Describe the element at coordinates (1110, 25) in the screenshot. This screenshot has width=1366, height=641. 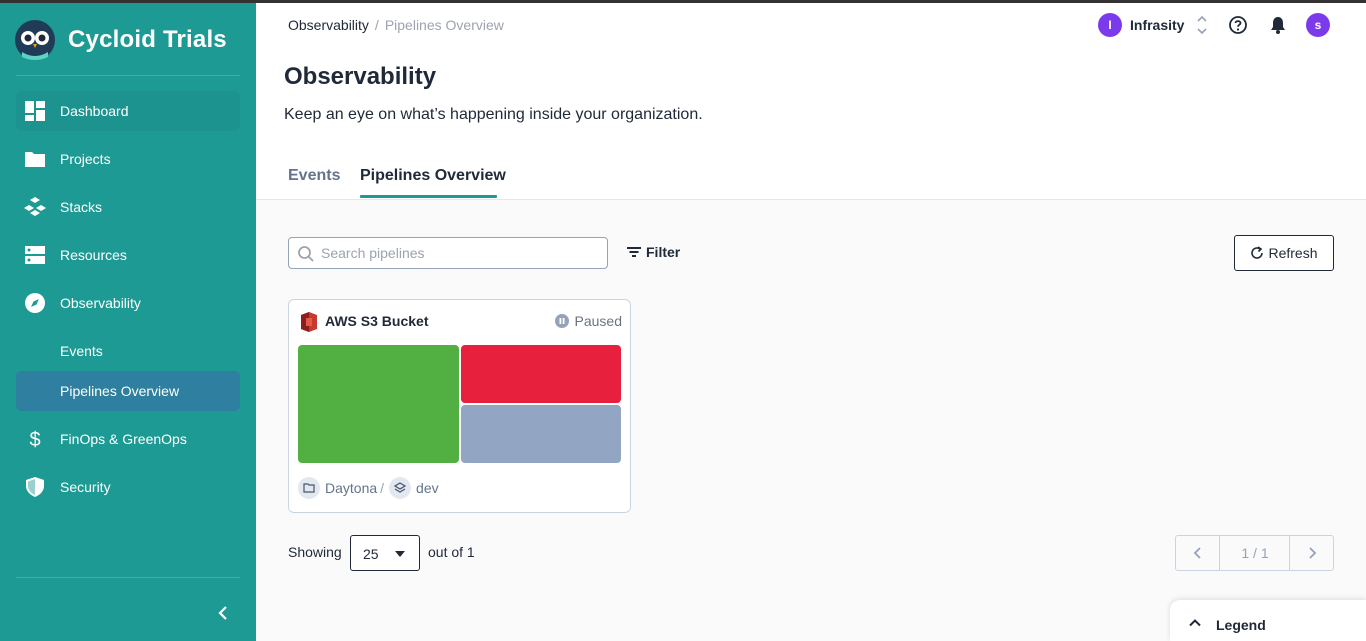
I see `org-badge: I` at that location.